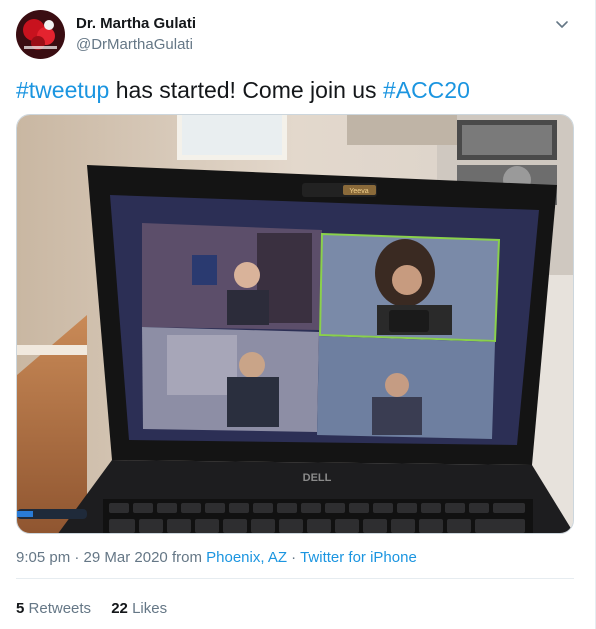 The height and width of the screenshot is (629, 596). I want to click on webcam-cover-label: Yeeva, so click(358, 191).